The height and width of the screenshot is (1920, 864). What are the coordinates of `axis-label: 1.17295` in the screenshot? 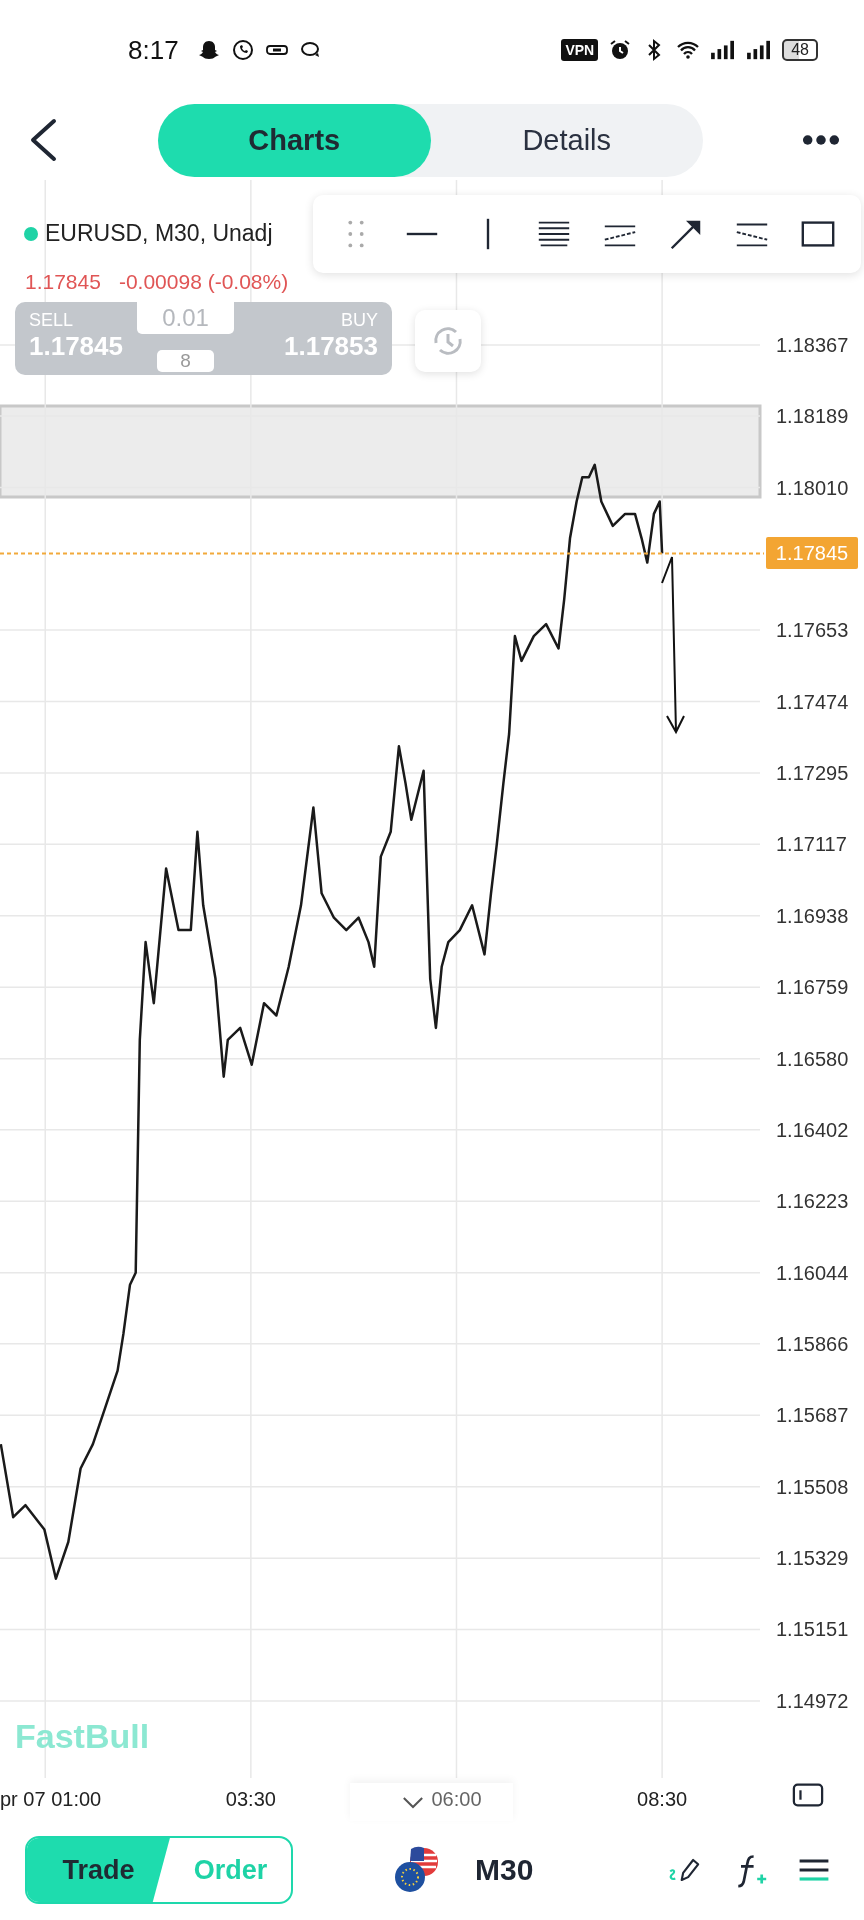 It's located at (812, 773).